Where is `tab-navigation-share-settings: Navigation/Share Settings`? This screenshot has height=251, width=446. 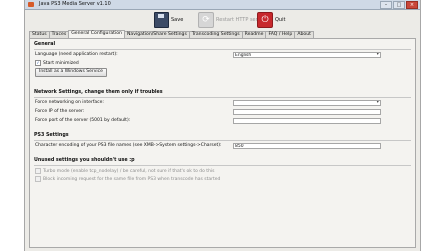
tab-navigation-share-settings: Navigation/Share Settings is located at coordinates (156, 34).